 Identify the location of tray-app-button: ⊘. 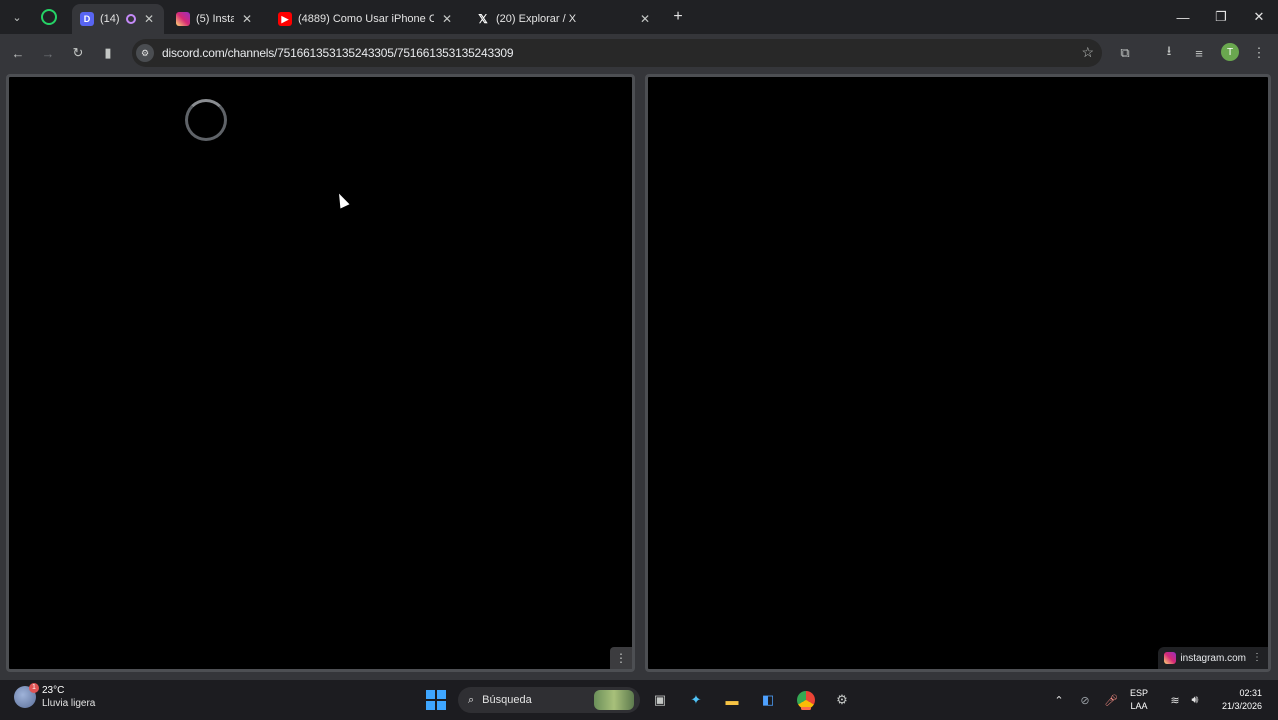
(1085, 700).